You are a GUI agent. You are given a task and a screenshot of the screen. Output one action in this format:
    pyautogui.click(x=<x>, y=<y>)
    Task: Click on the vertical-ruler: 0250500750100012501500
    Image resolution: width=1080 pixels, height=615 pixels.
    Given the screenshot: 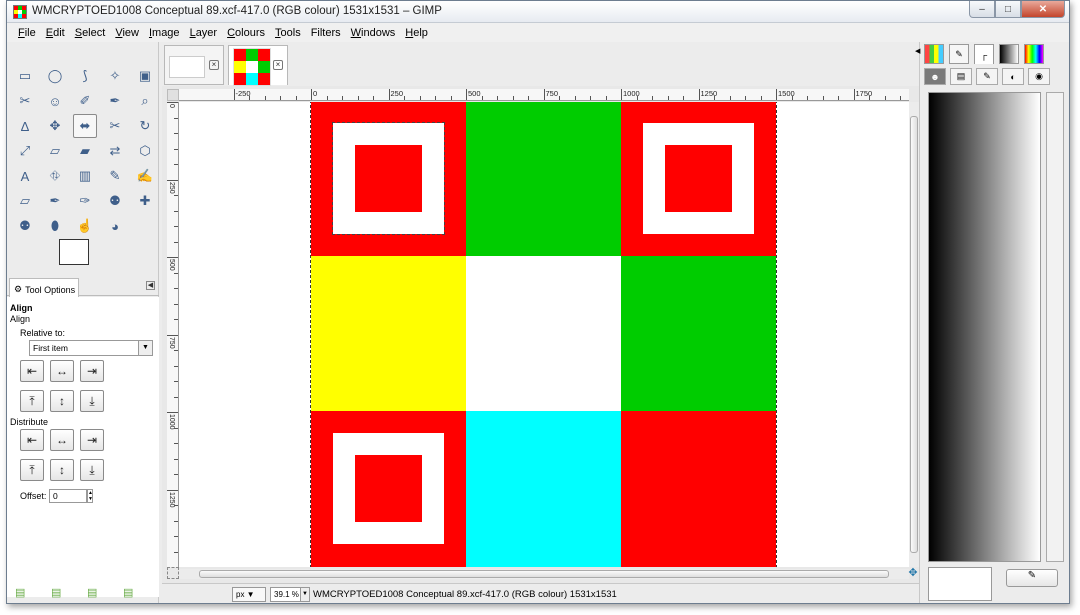 What is the action you would take?
    pyautogui.click(x=173, y=334)
    